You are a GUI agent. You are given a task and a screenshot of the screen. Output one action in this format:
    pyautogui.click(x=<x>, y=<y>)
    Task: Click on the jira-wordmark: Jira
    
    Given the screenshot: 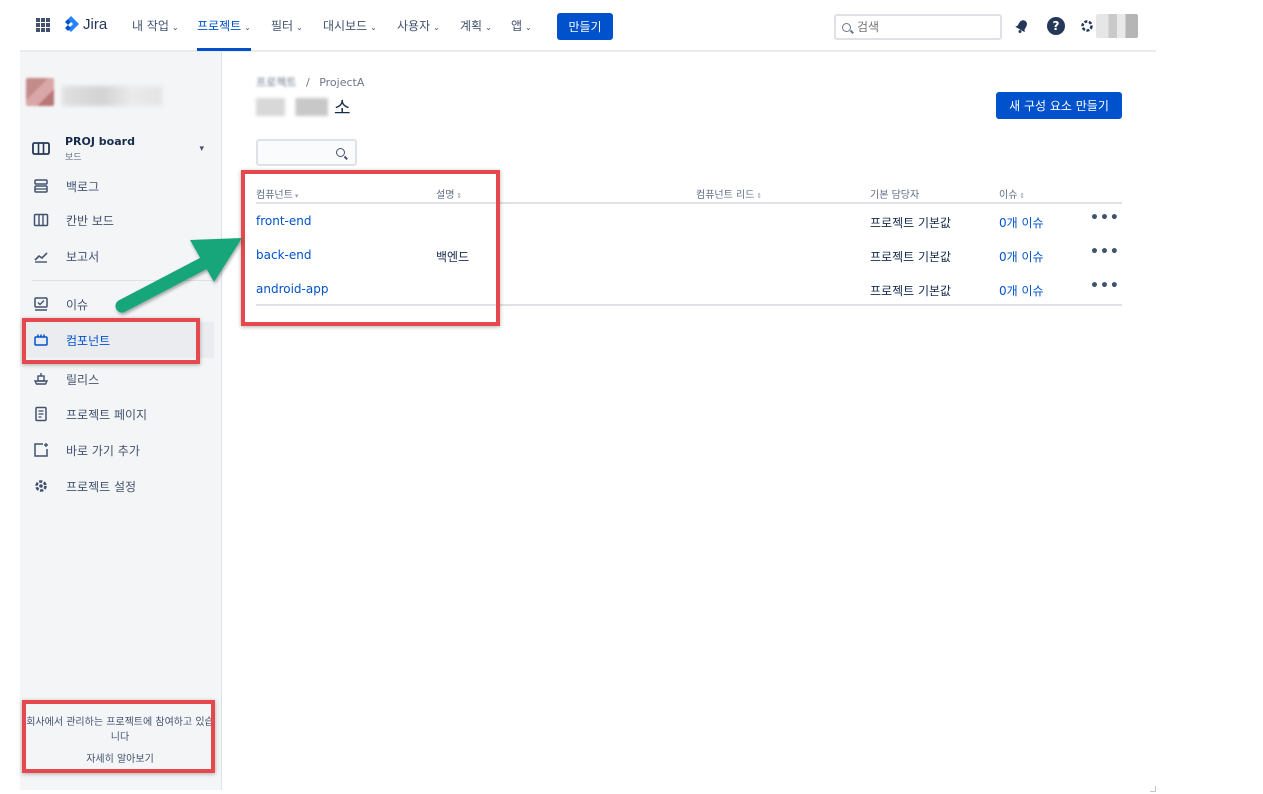 What is the action you would take?
    pyautogui.click(x=95, y=24)
    